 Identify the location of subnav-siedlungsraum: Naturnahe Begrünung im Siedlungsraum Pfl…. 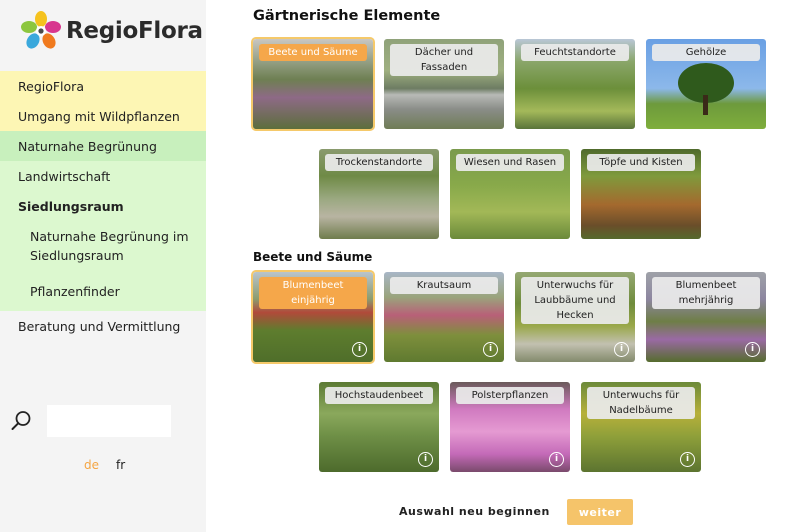
(103, 266).